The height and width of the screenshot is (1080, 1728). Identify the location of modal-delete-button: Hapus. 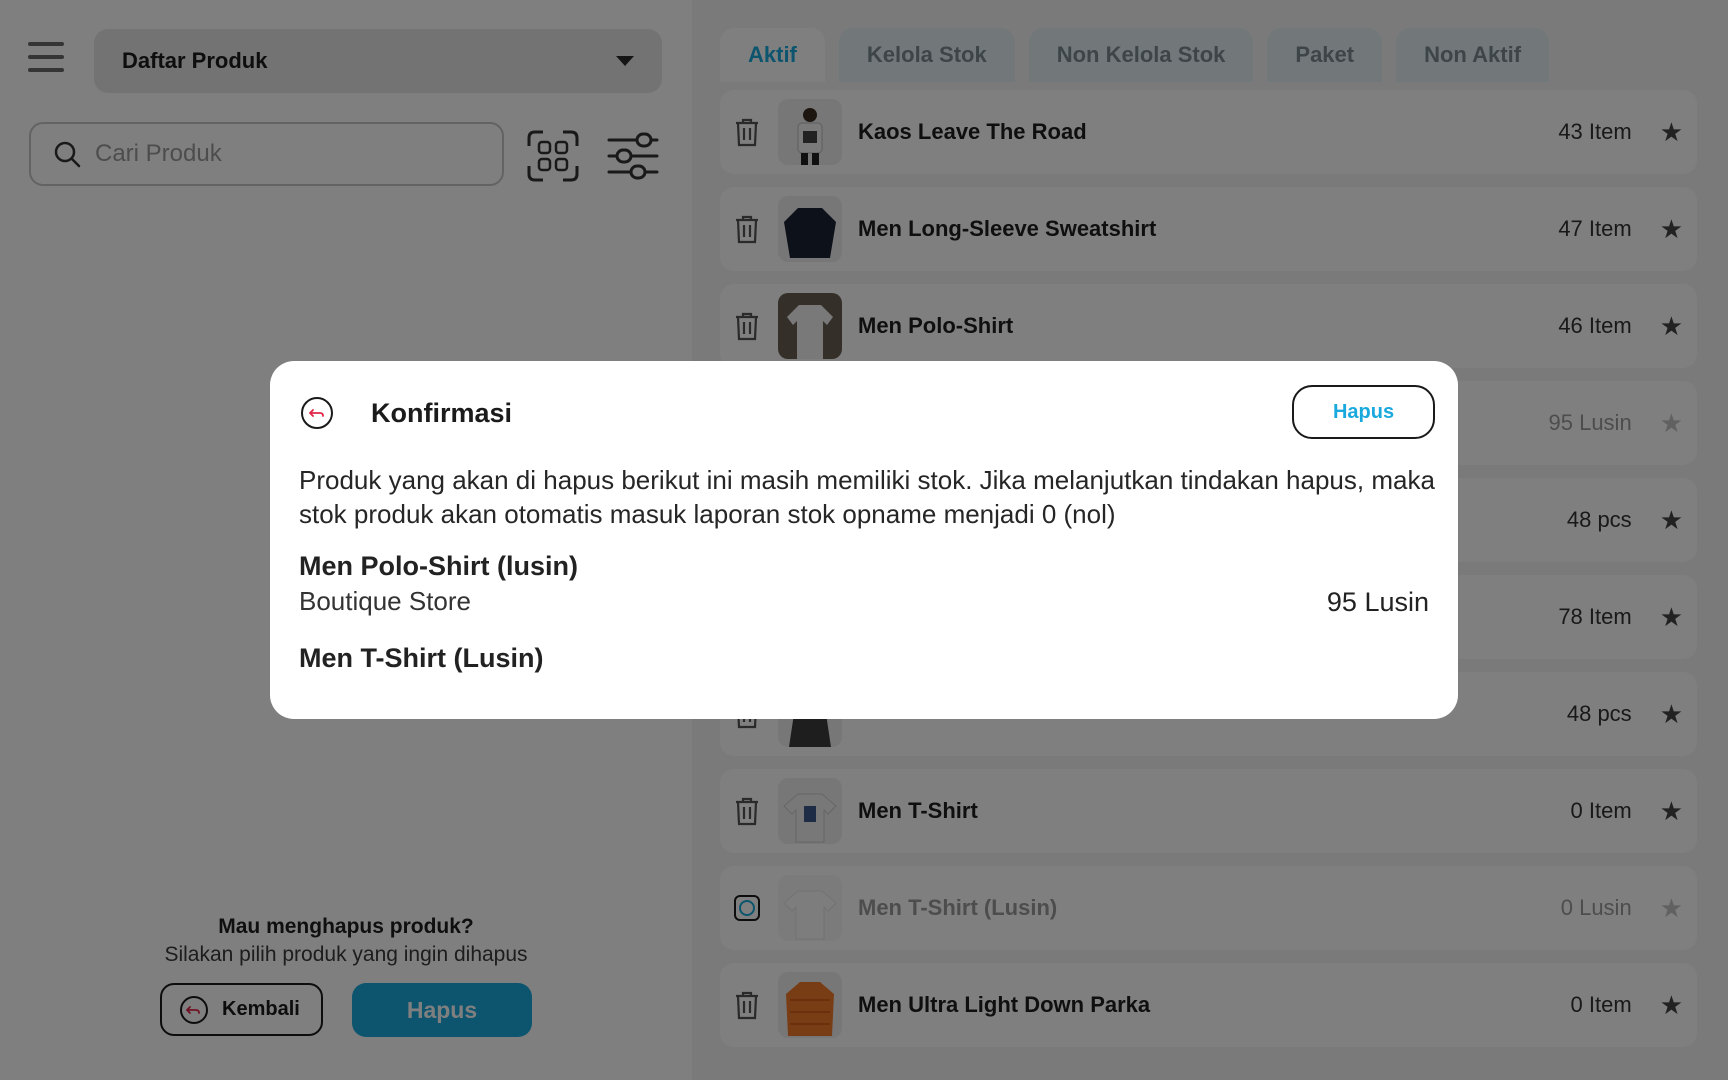
(1363, 412).